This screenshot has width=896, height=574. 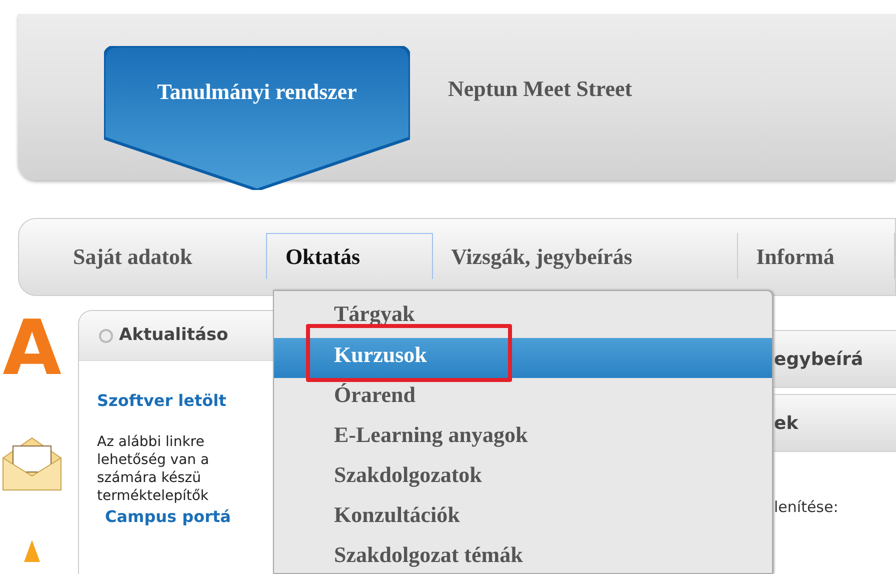 What do you see at coordinates (523, 518) in the screenshot?
I see `menu-item: Konzultációk` at bounding box center [523, 518].